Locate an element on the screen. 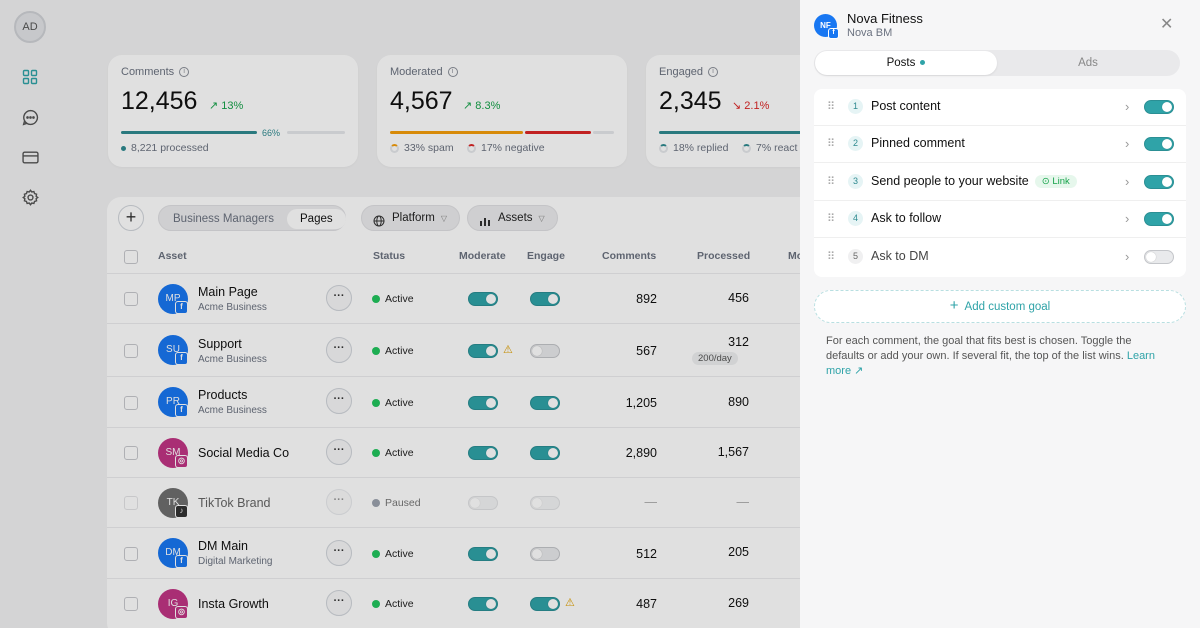 The width and height of the screenshot is (1200, 628). link-badge: ⊙ Link is located at coordinates (1055, 182).